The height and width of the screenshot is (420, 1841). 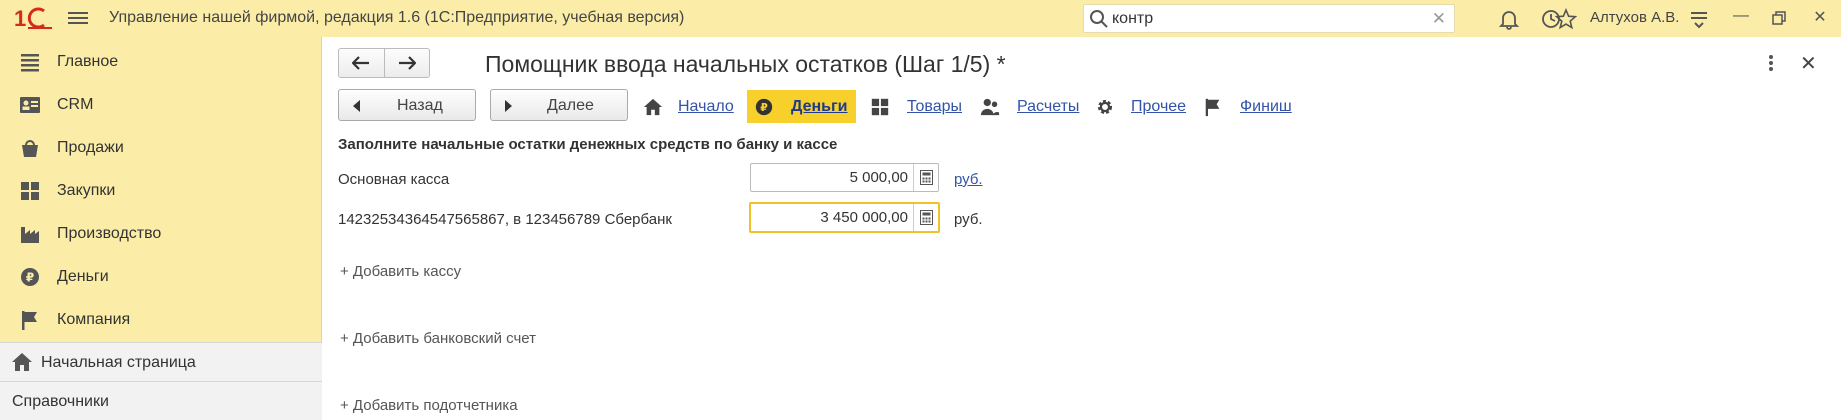 What do you see at coordinates (60, 401) in the screenshot?
I see `references-label: Справочники` at bounding box center [60, 401].